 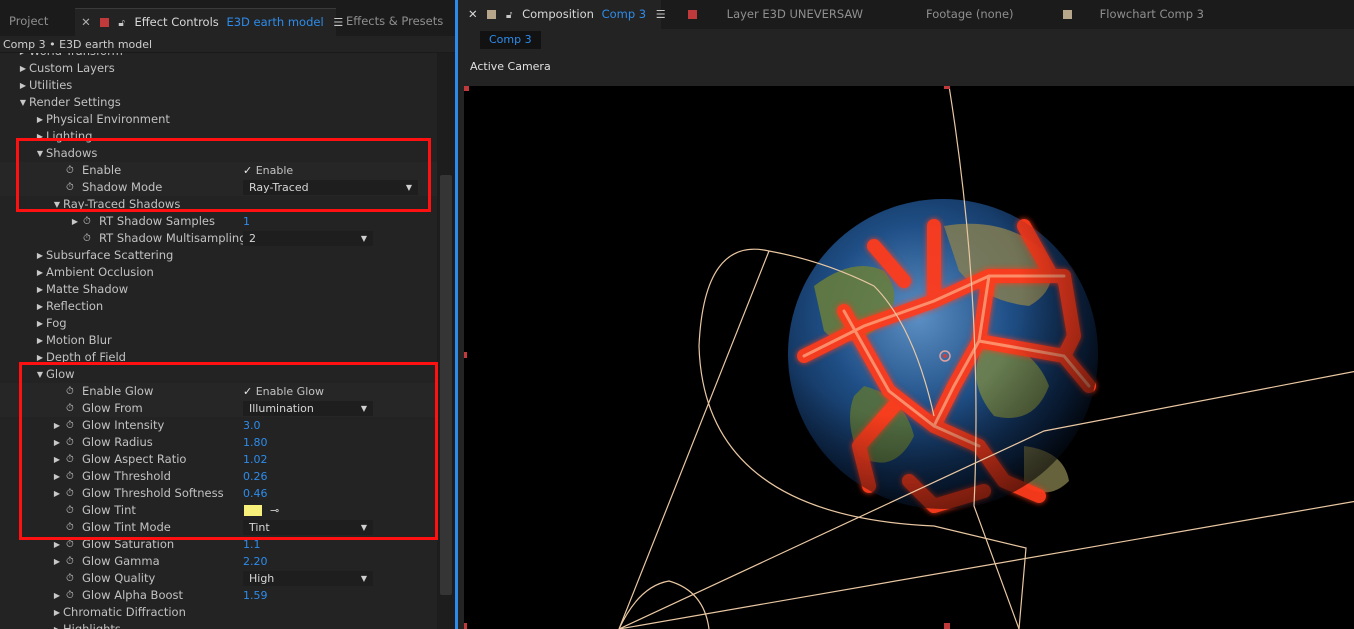 I want to click on numeric-value: 0.46, so click(x=255, y=493).